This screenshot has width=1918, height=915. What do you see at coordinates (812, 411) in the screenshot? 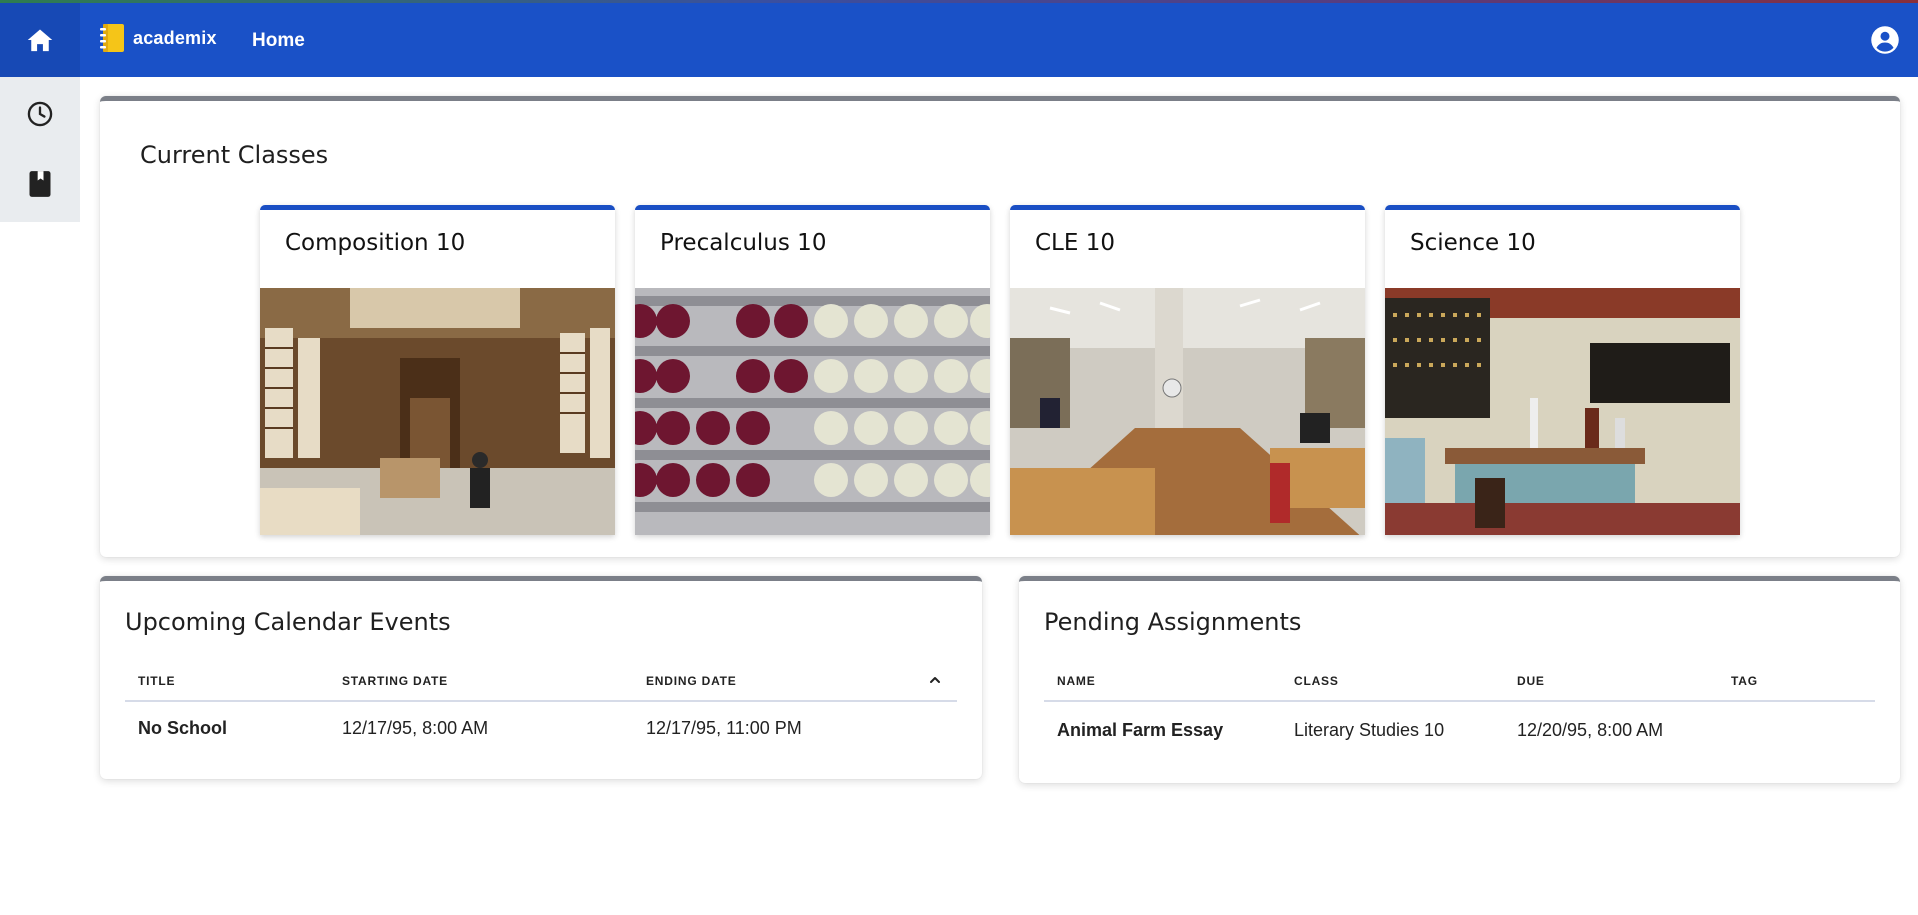
I see `abacus-photo` at bounding box center [812, 411].